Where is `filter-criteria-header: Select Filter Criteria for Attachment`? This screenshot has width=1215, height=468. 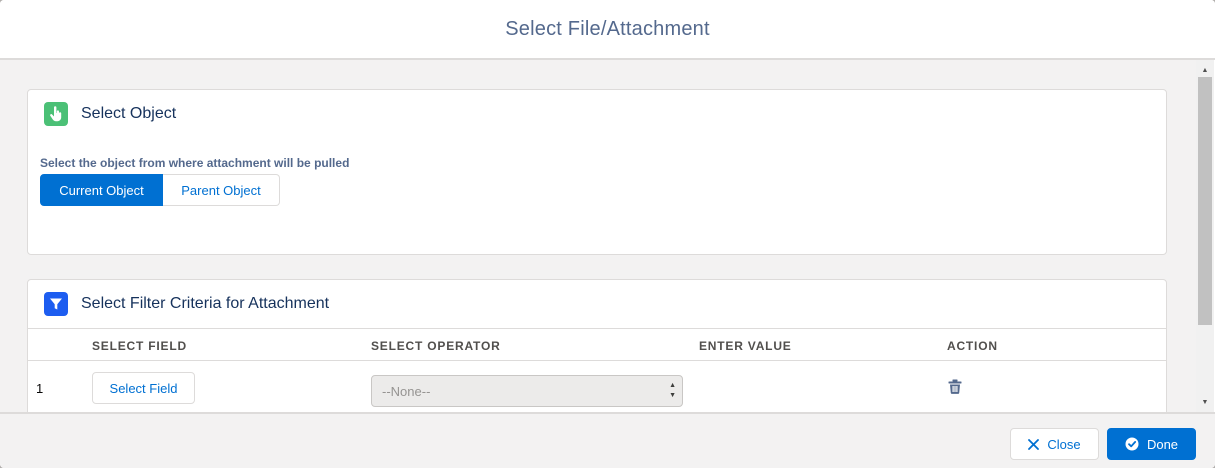
filter-criteria-header: Select Filter Criteria for Attachment is located at coordinates (597, 298).